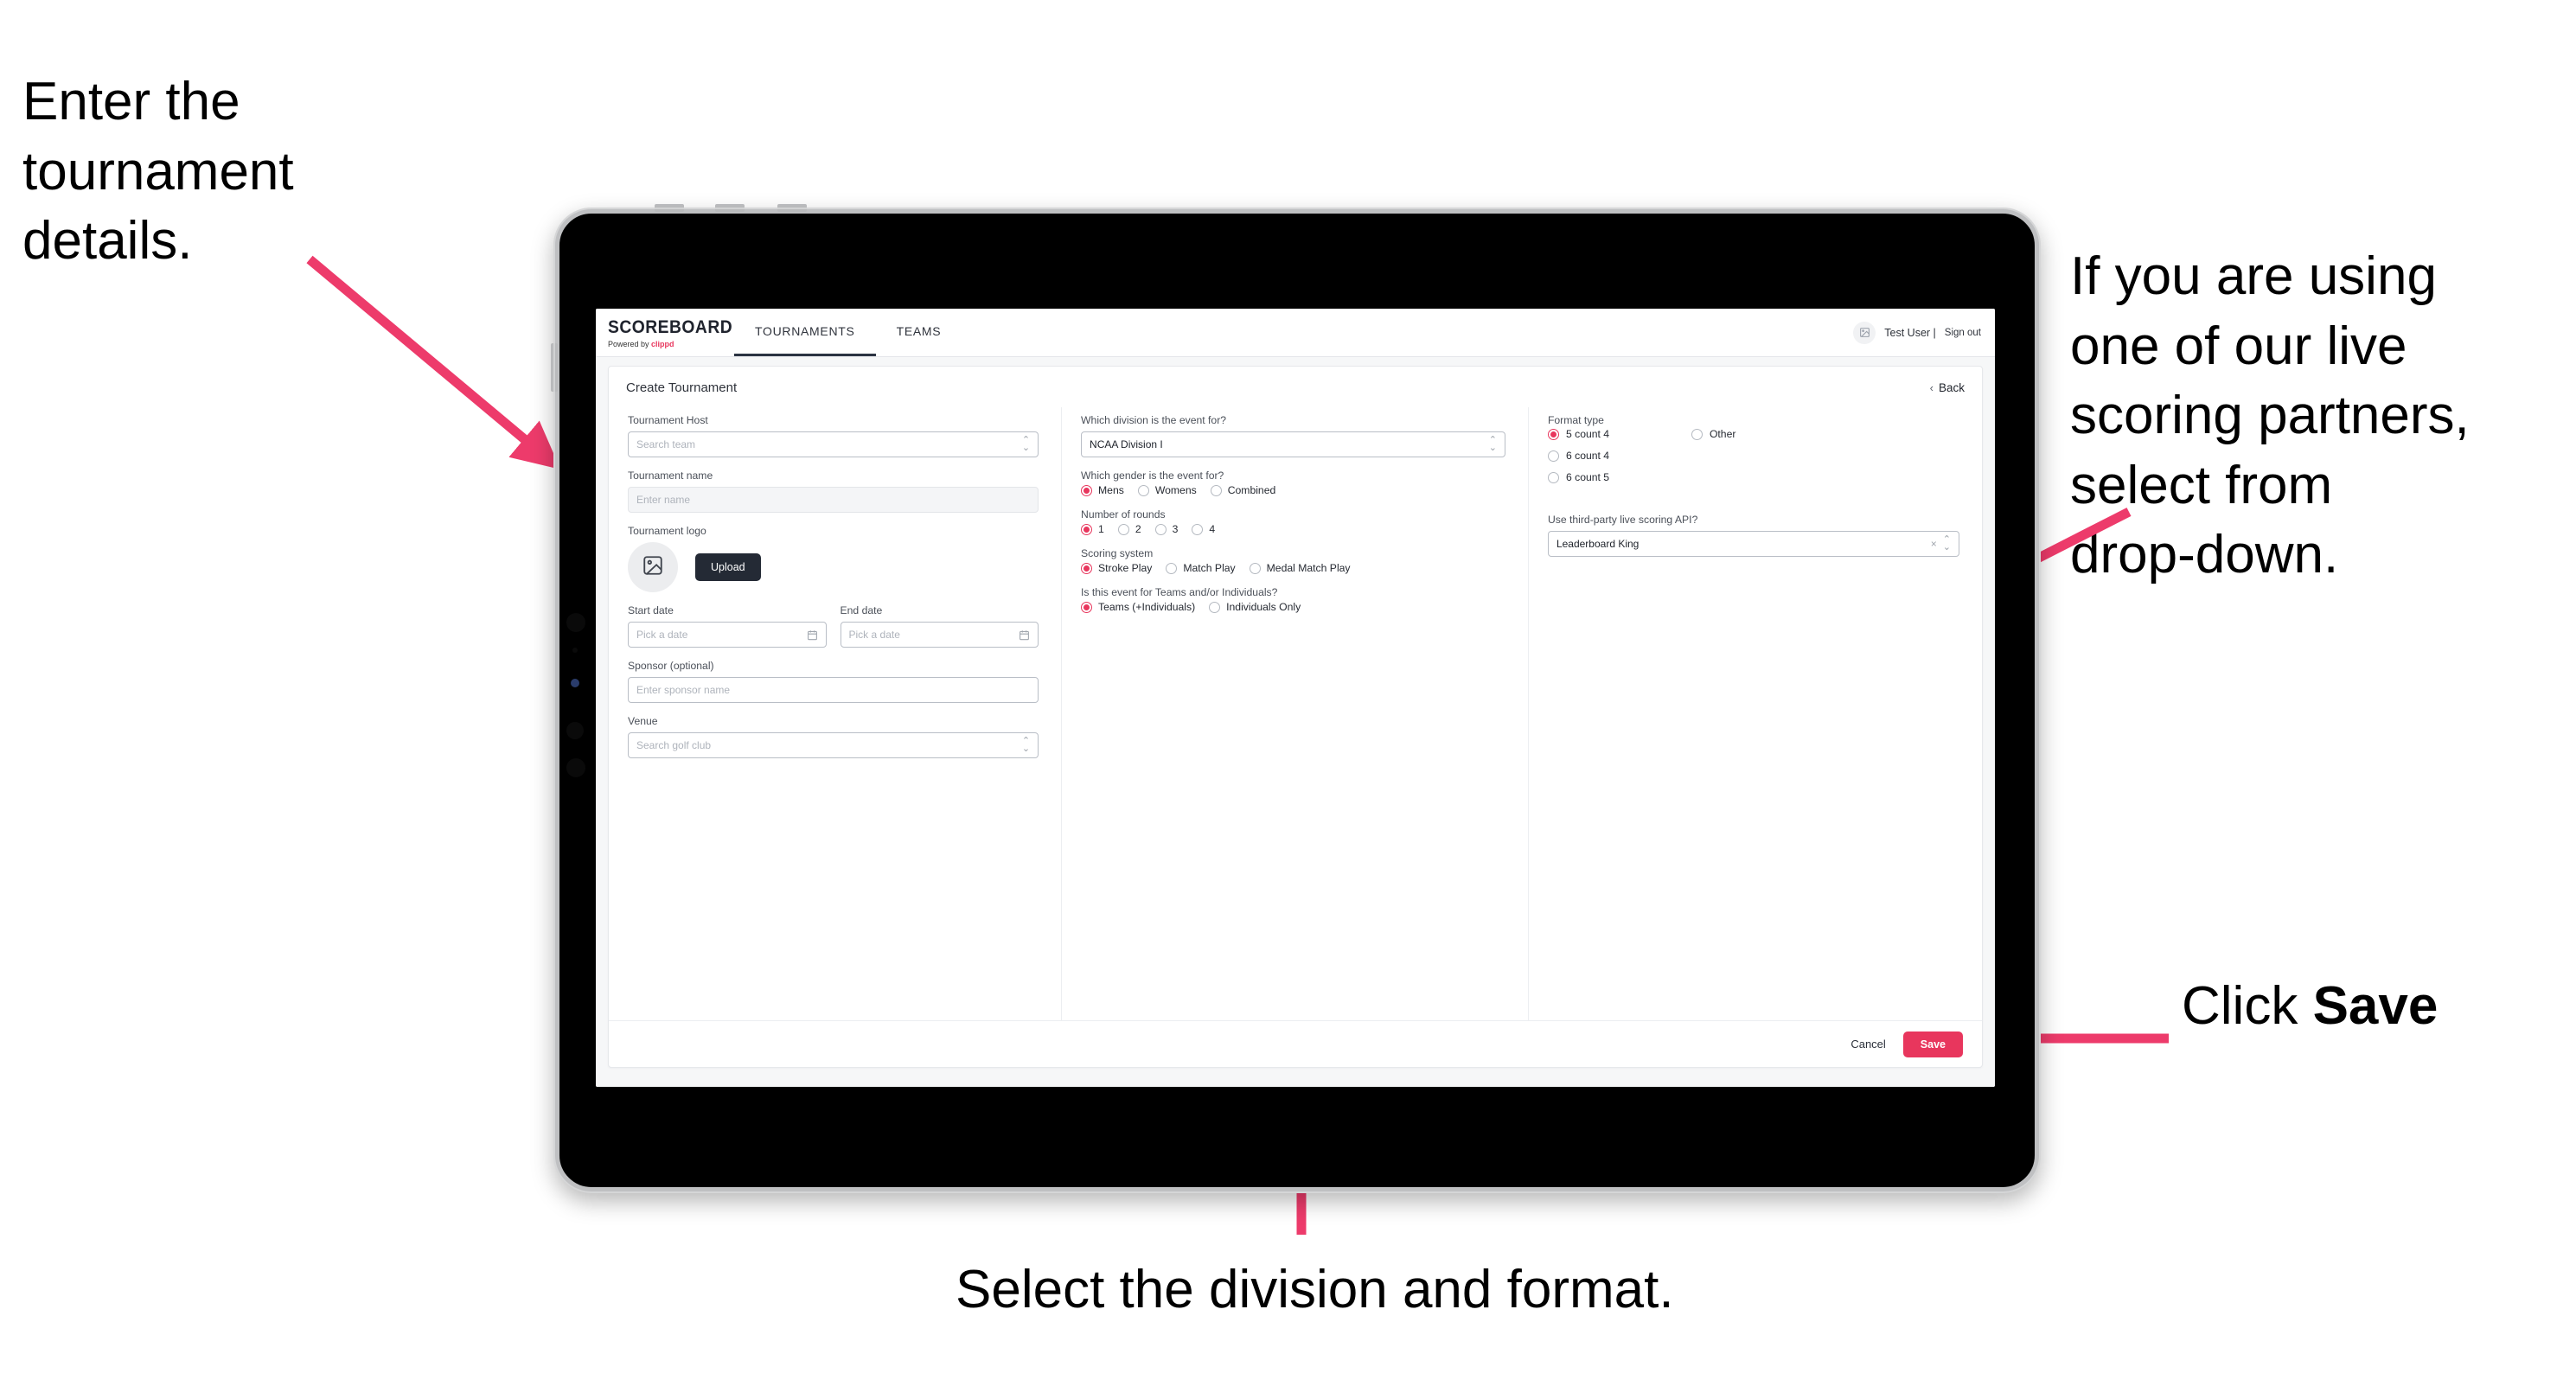 This screenshot has height=1386, width=2576. What do you see at coordinates (1707, 461) in the screenshot?
I see `format-type-right-column: Other` at bounding box center [1707, 461].